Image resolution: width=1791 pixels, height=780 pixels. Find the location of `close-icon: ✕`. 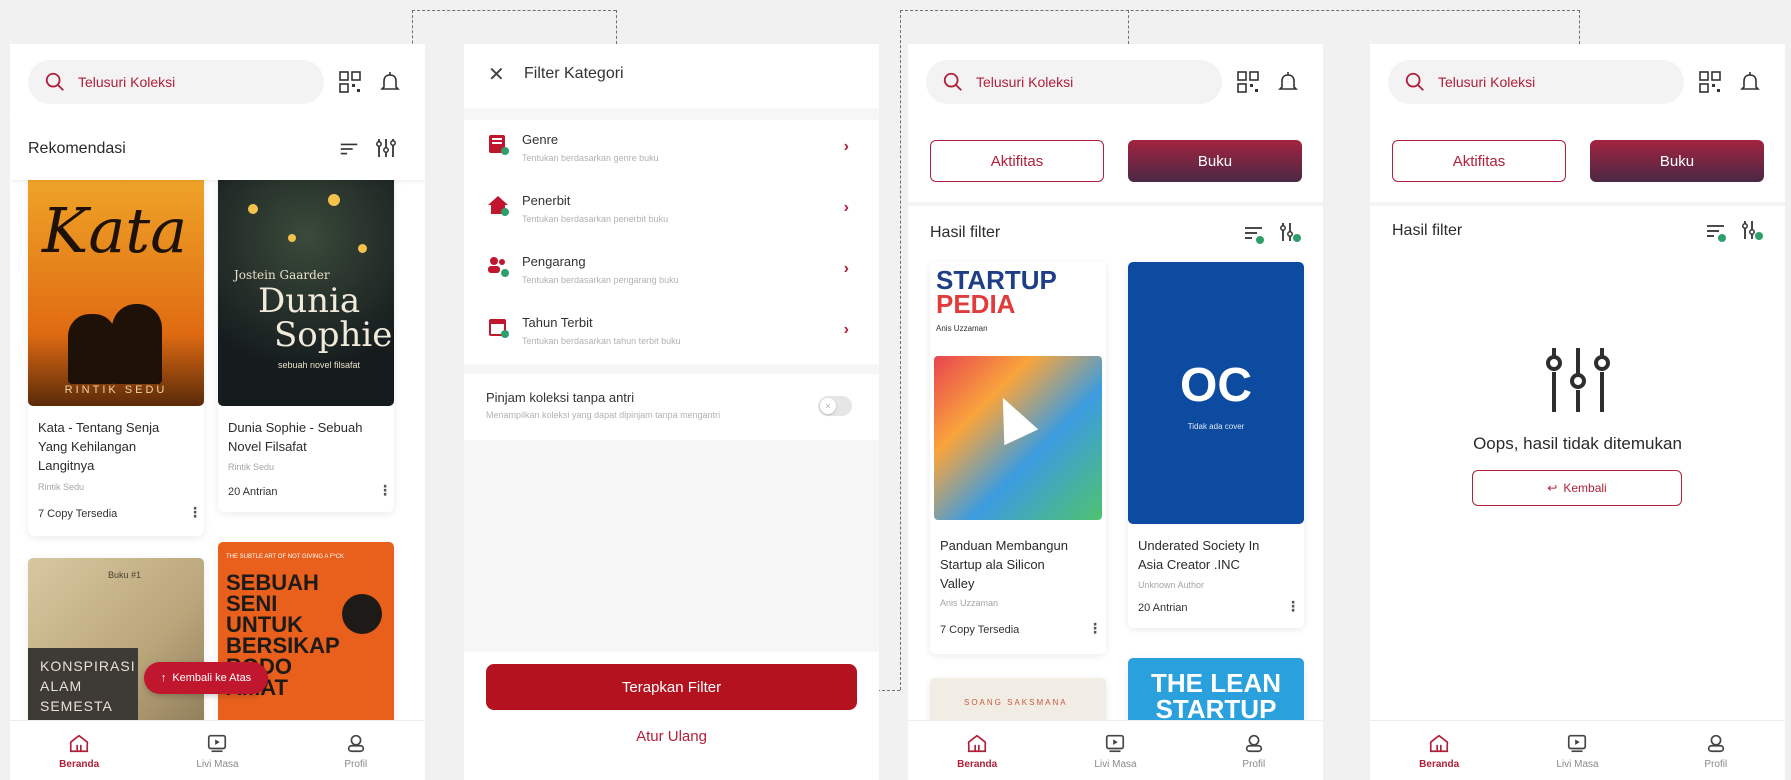

close-icon: ✕ is located at coordinates (496, 74).